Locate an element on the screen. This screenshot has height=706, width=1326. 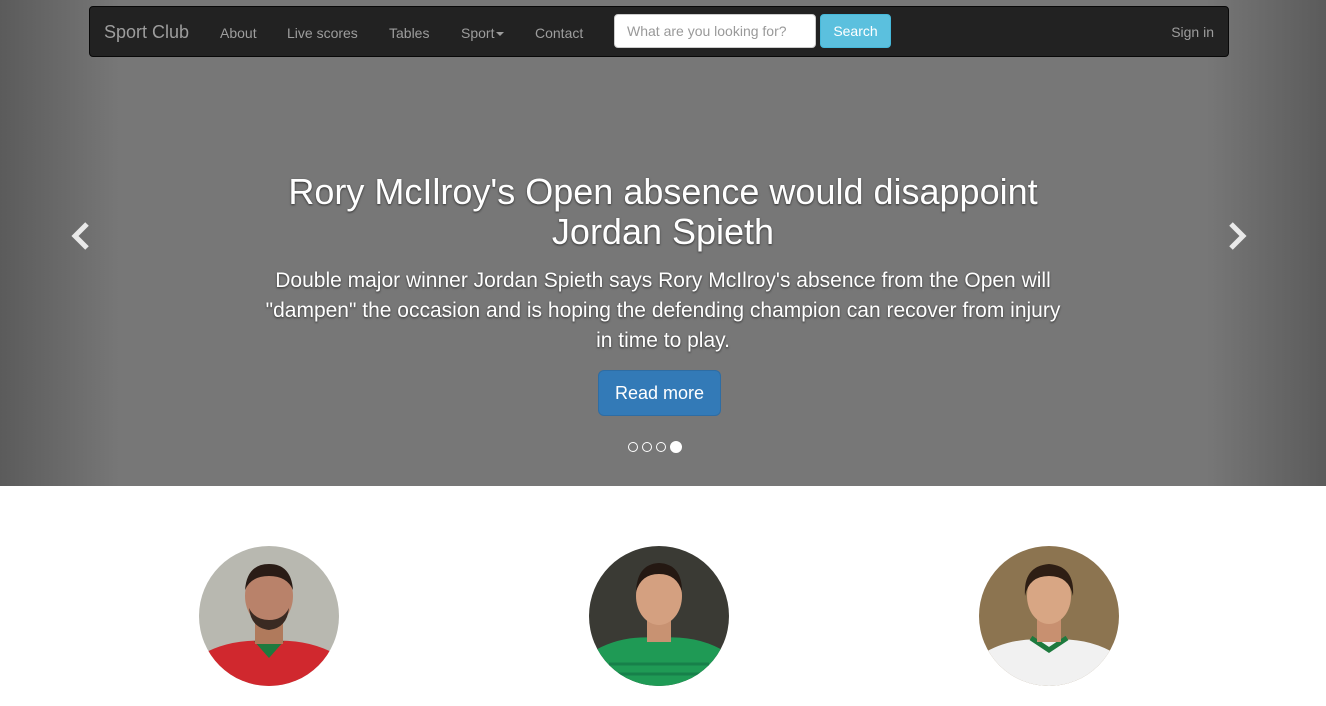
sign-in-link: Sign in is located at coordinates (1192, 32).